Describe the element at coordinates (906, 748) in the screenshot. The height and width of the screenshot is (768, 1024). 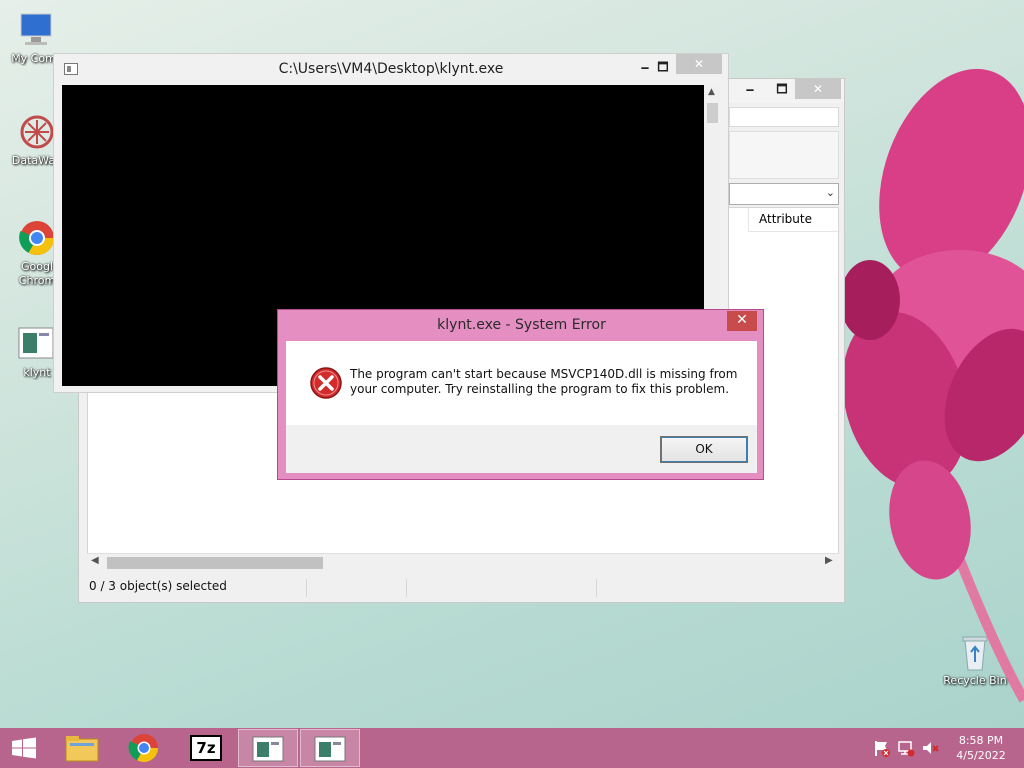
I see `network-icon` at that location.